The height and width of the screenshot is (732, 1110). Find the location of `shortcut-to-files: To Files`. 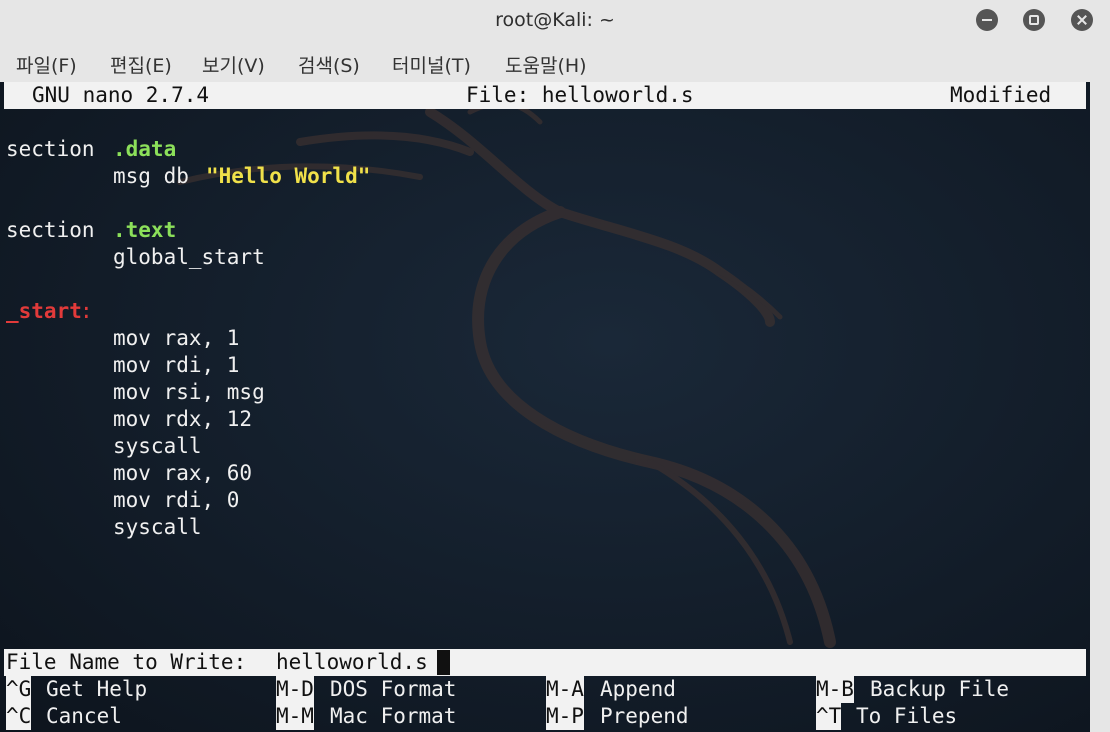

shortcut-to-files: To Files is located at coordinates (906, 716).